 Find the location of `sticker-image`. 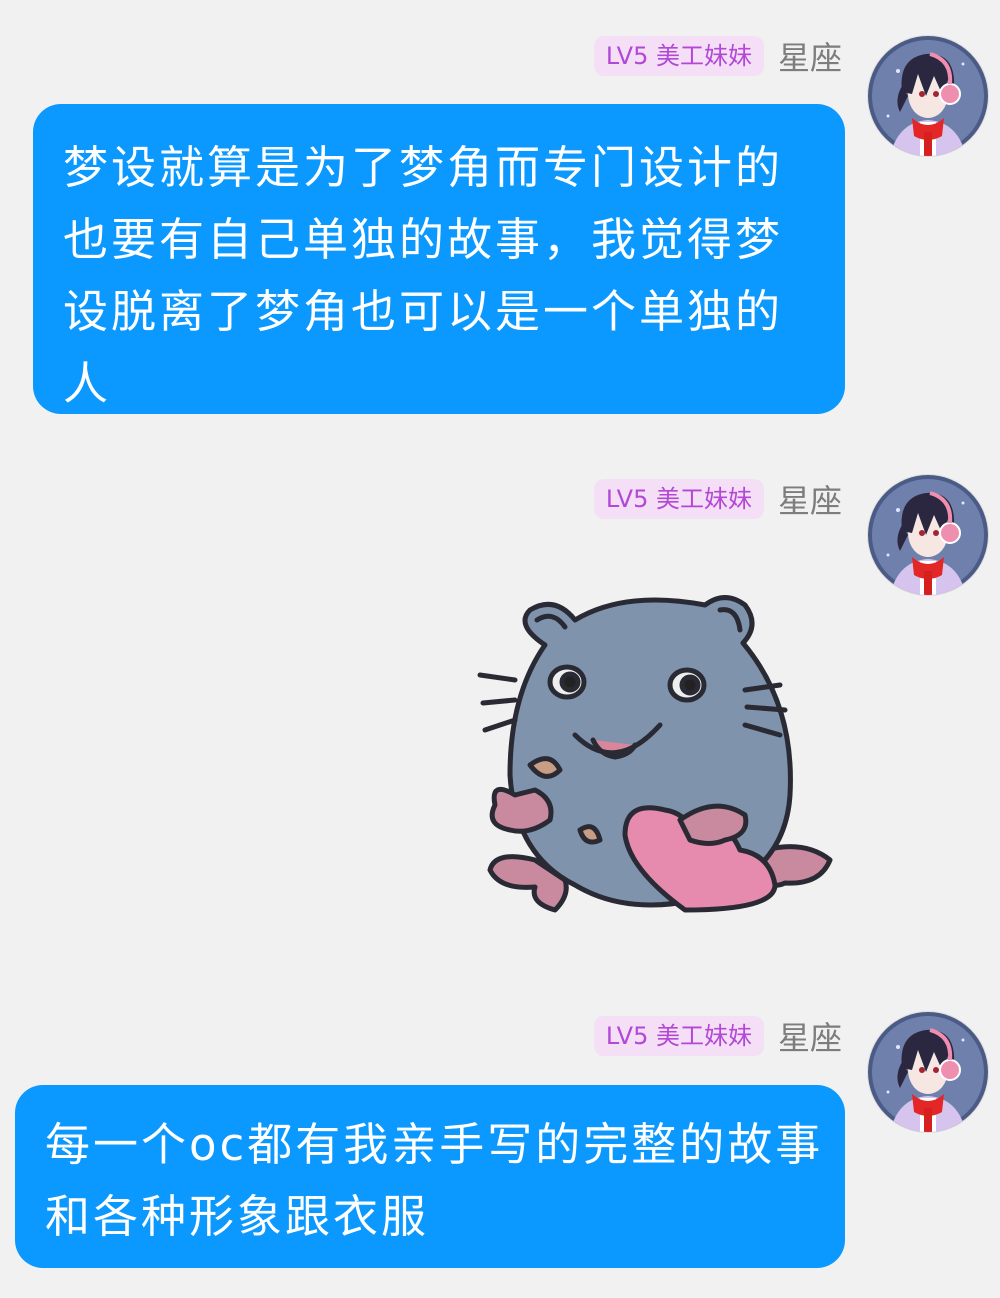

sticker-image is located at coordinates (657, 755).